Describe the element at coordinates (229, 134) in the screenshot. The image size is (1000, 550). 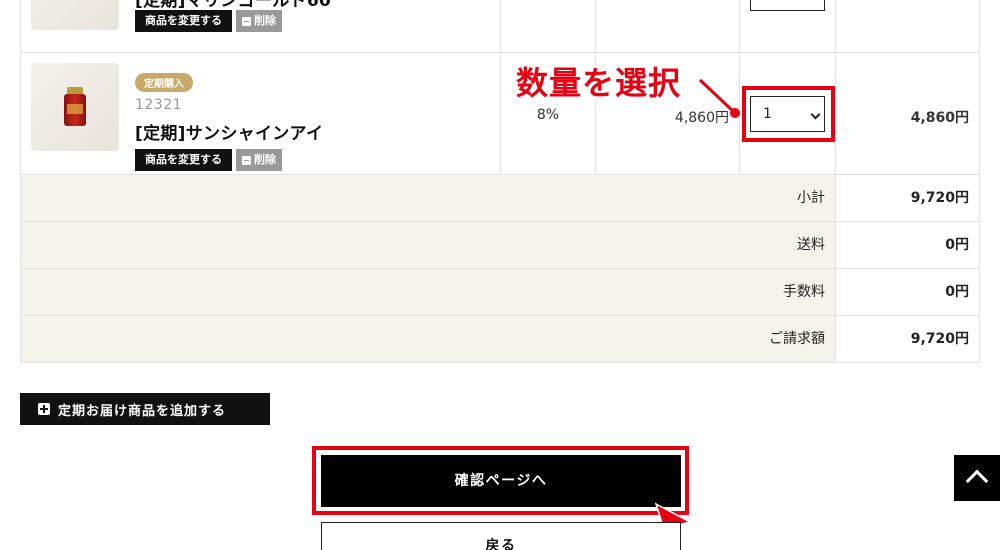
I see `product-name: [定期]サンシャインアイ` at that location.